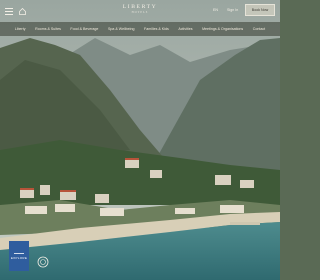 Image resolution: width=320 pixels, height=280 pixels. What do you see at coordinates (19, 253) in the screenshot?
I see `promo-divider` at bounding box center [19, 253].